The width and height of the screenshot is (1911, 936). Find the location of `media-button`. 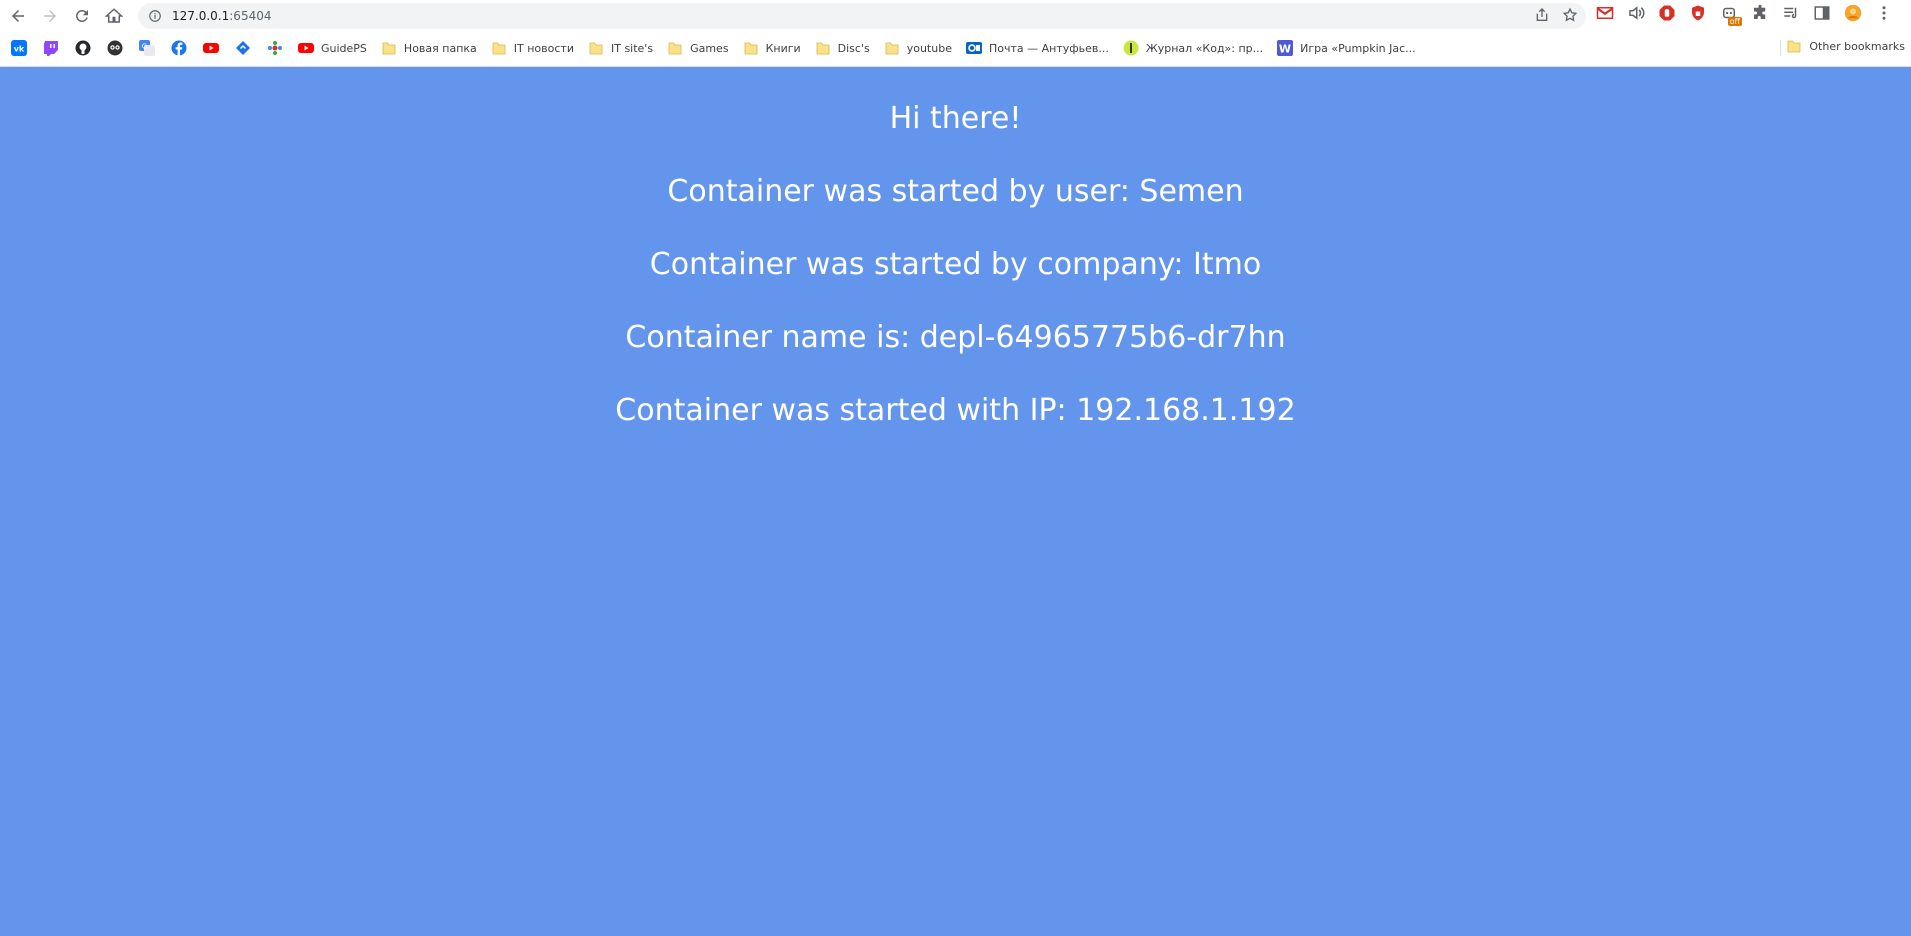

media-button is located at coordinates (1791, 13).